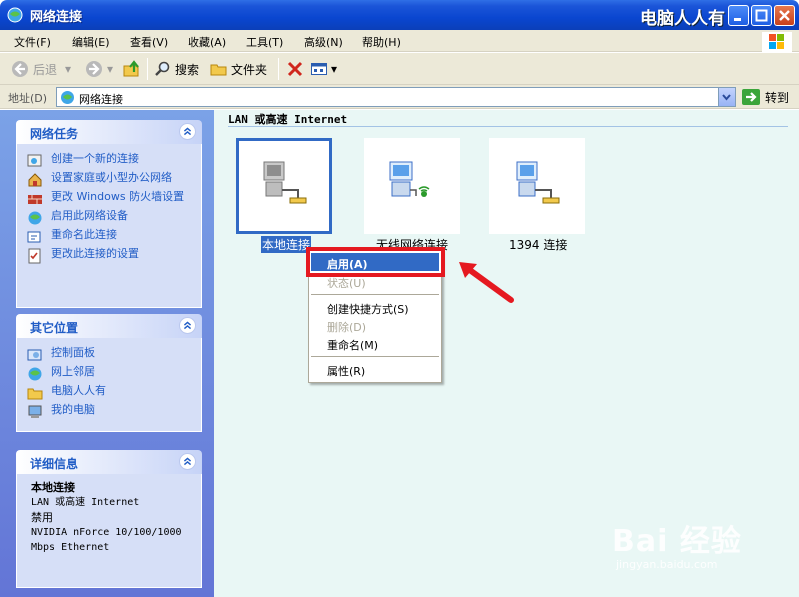  Describe the element at coordinates (508, 126) in the screenshot. I see `group-divider` at that location.